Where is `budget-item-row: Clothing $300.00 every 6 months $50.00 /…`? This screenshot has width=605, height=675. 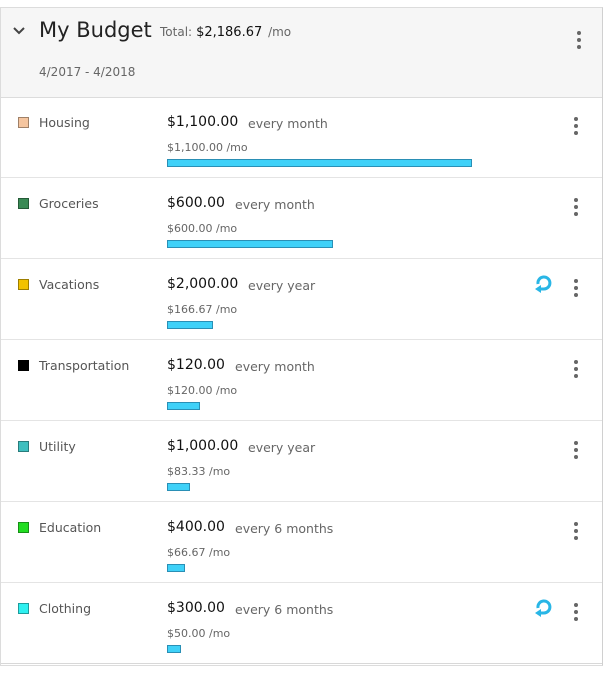 budget-item-row: Clothing $300.00 every 6 months $50.00 /… is located at coordinates (301, 623).